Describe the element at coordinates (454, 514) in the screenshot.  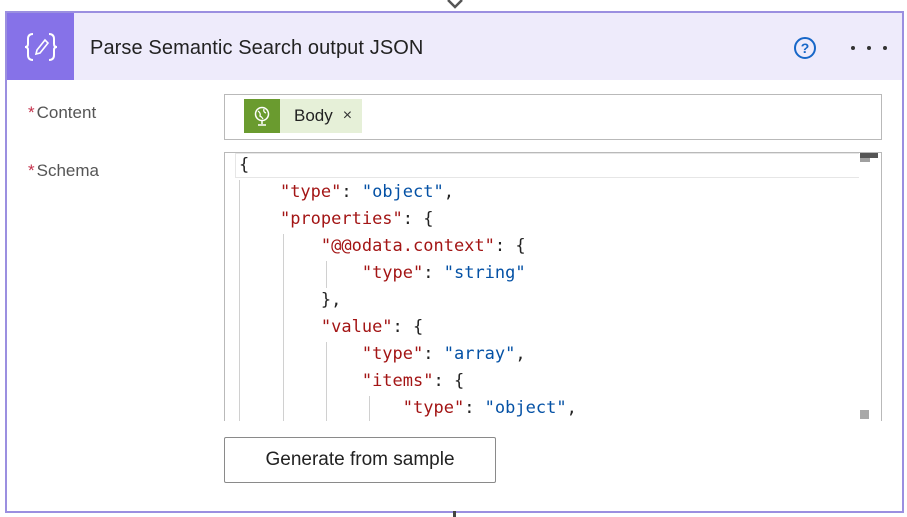
I see `connector-line` at that location.